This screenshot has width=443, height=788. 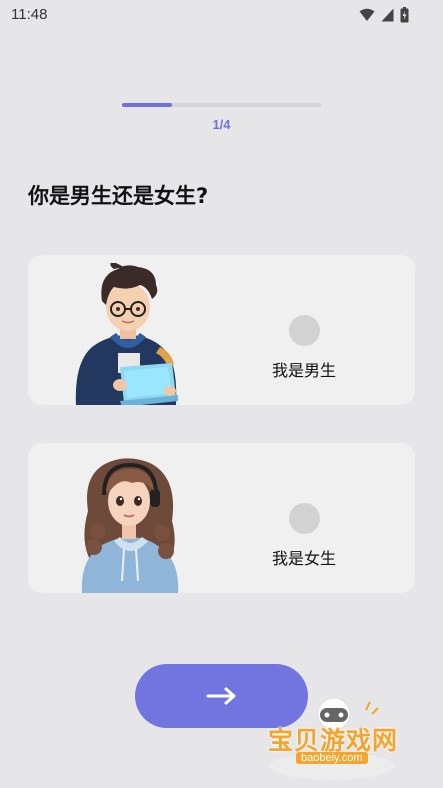 I want to click on battery-icon, so click(x=404, y=15).